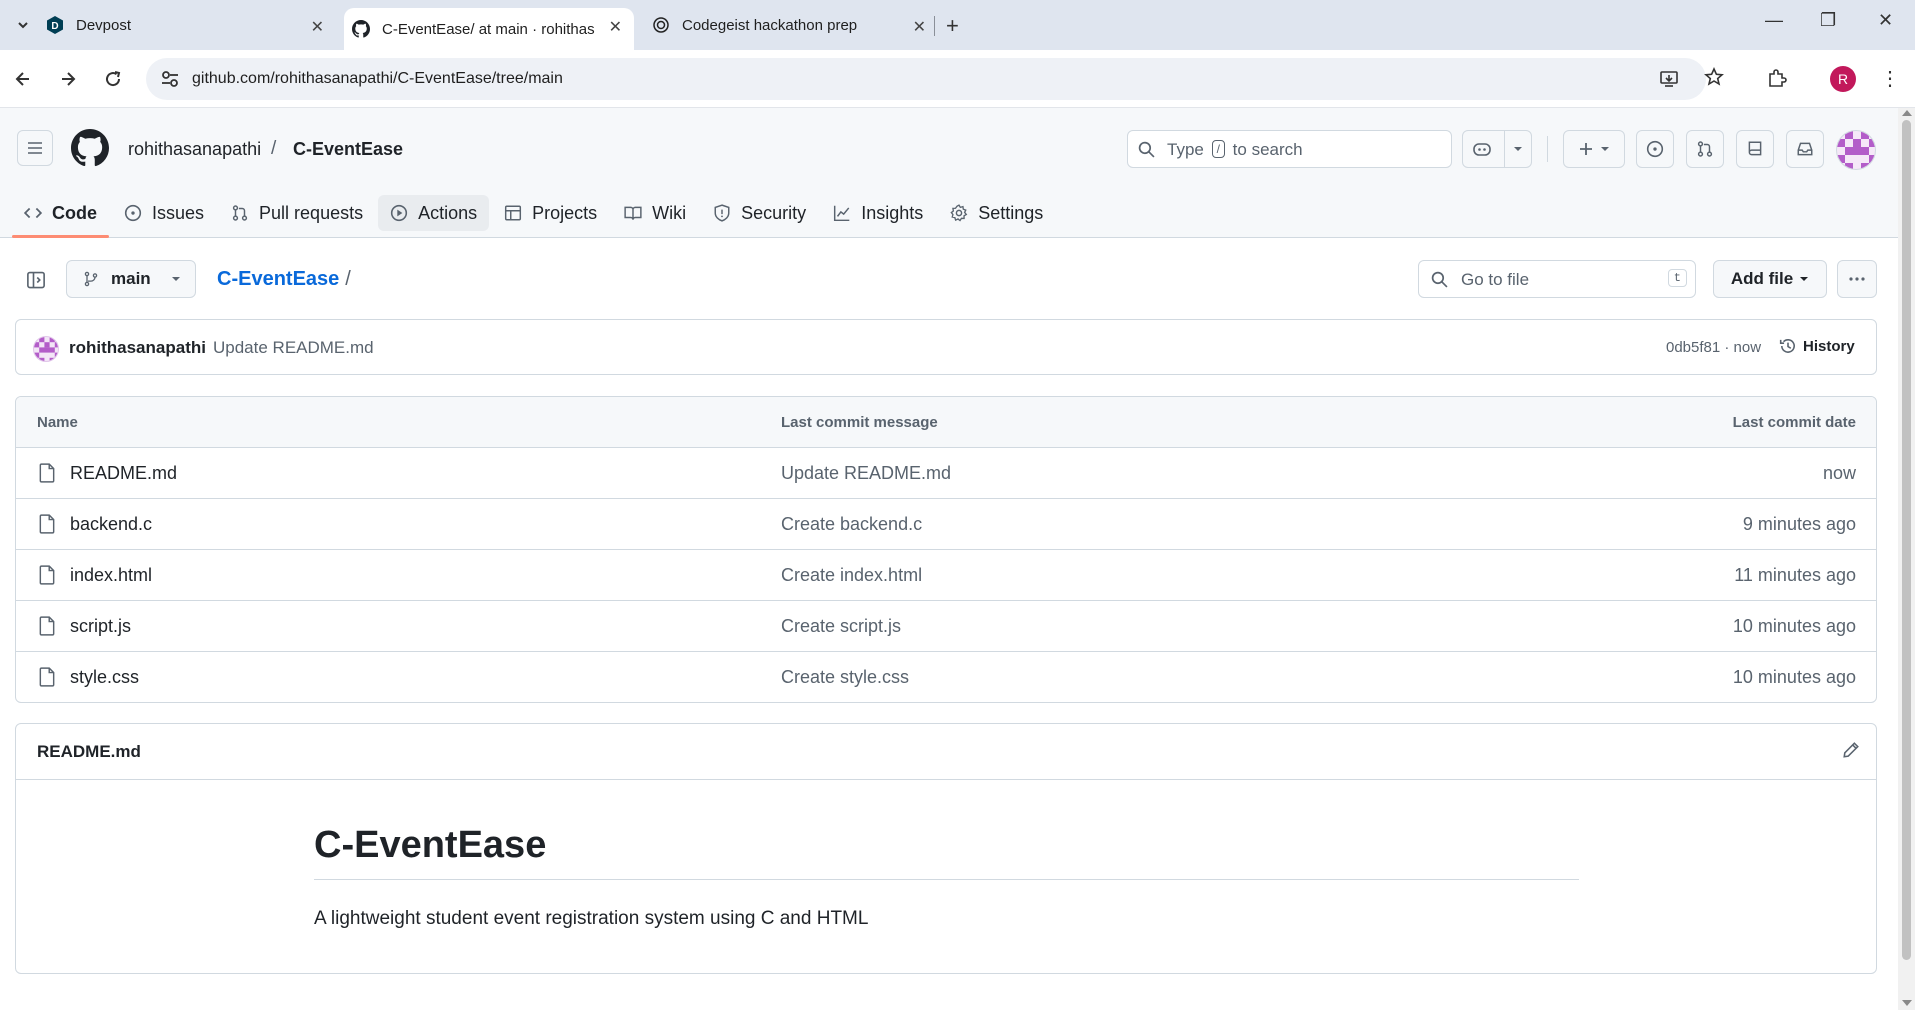  What do you see at coordinates (1828, 20) in the screenshot?
I see `restore-icon: ❐` at bounding box center [1828, 20].